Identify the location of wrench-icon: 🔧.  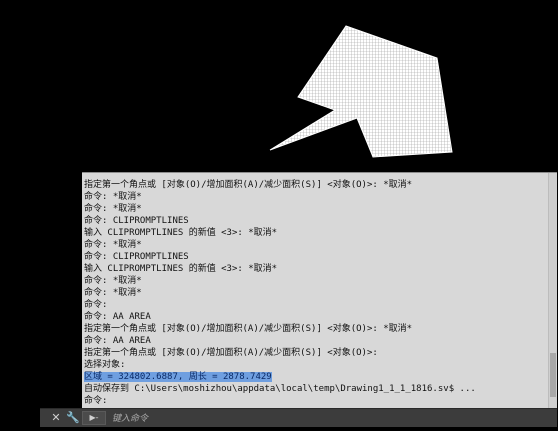
(73, 418).